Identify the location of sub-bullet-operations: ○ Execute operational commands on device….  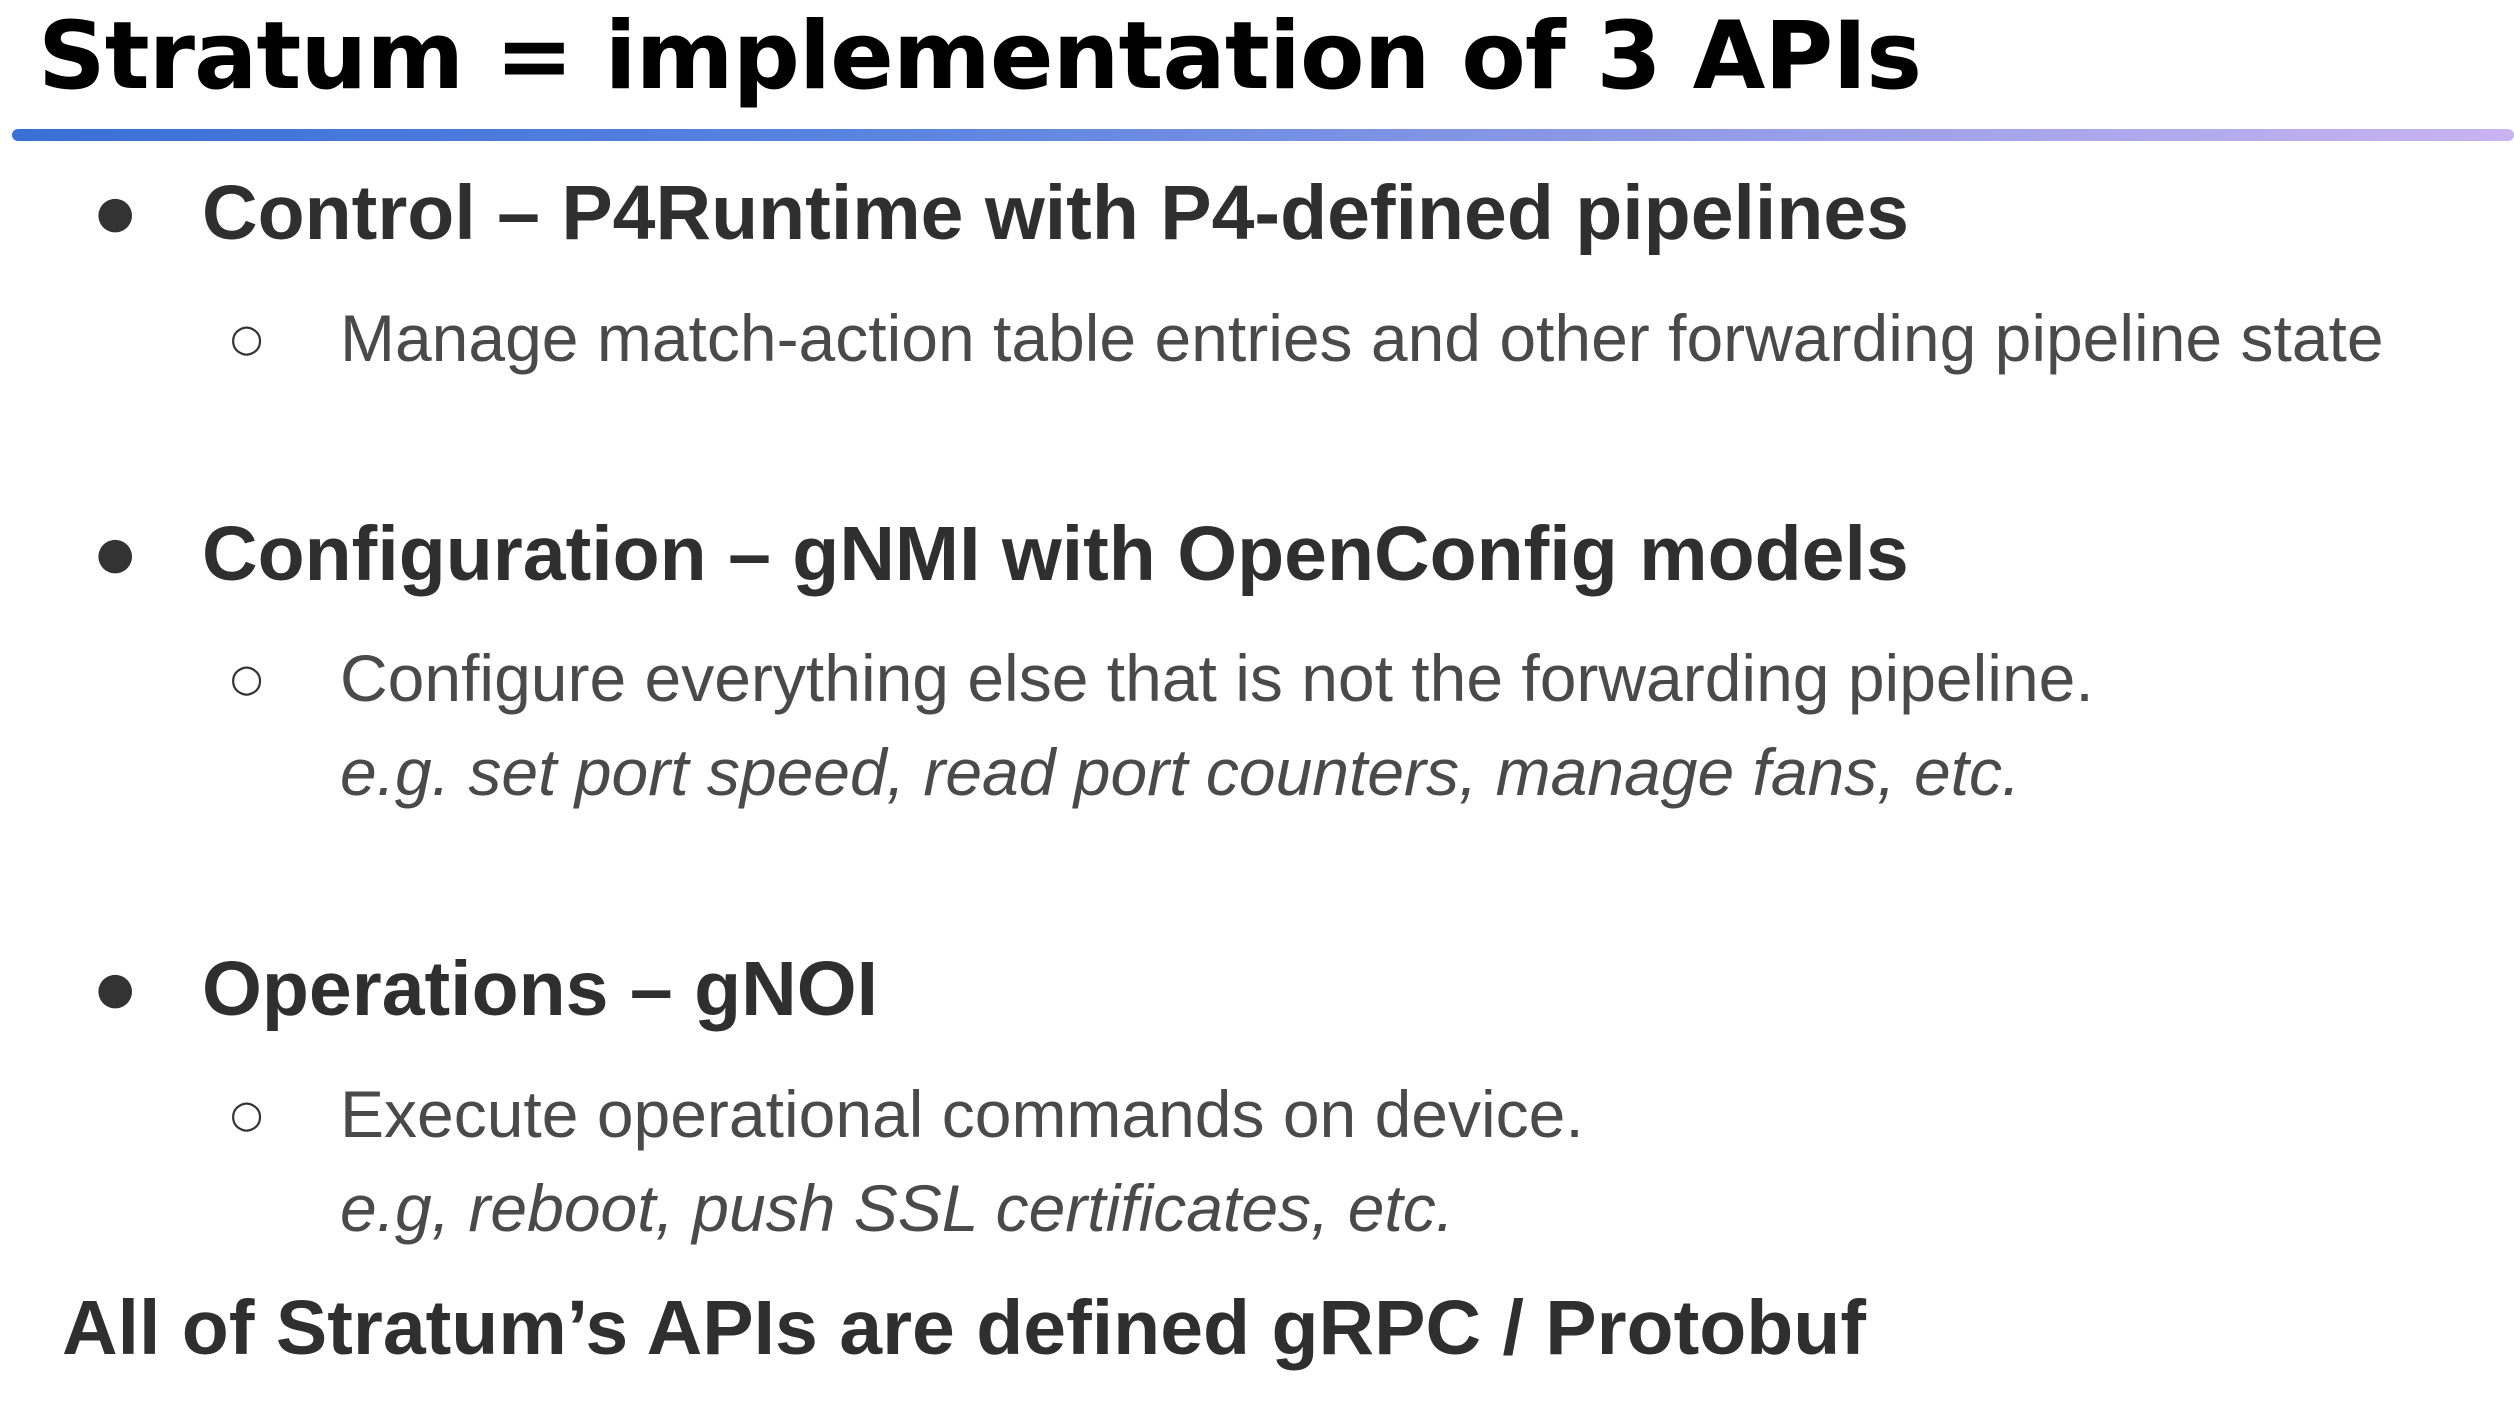
(907, 1161).